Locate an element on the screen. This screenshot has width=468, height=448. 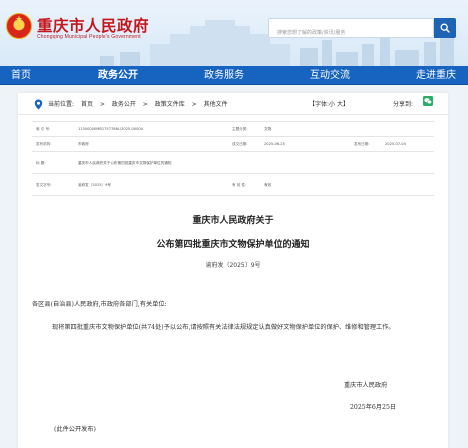
document-title-value: 重庆市人民政府关于公布第四批重庆市文物保护单位的通知 is located at coordinates (125, 163).